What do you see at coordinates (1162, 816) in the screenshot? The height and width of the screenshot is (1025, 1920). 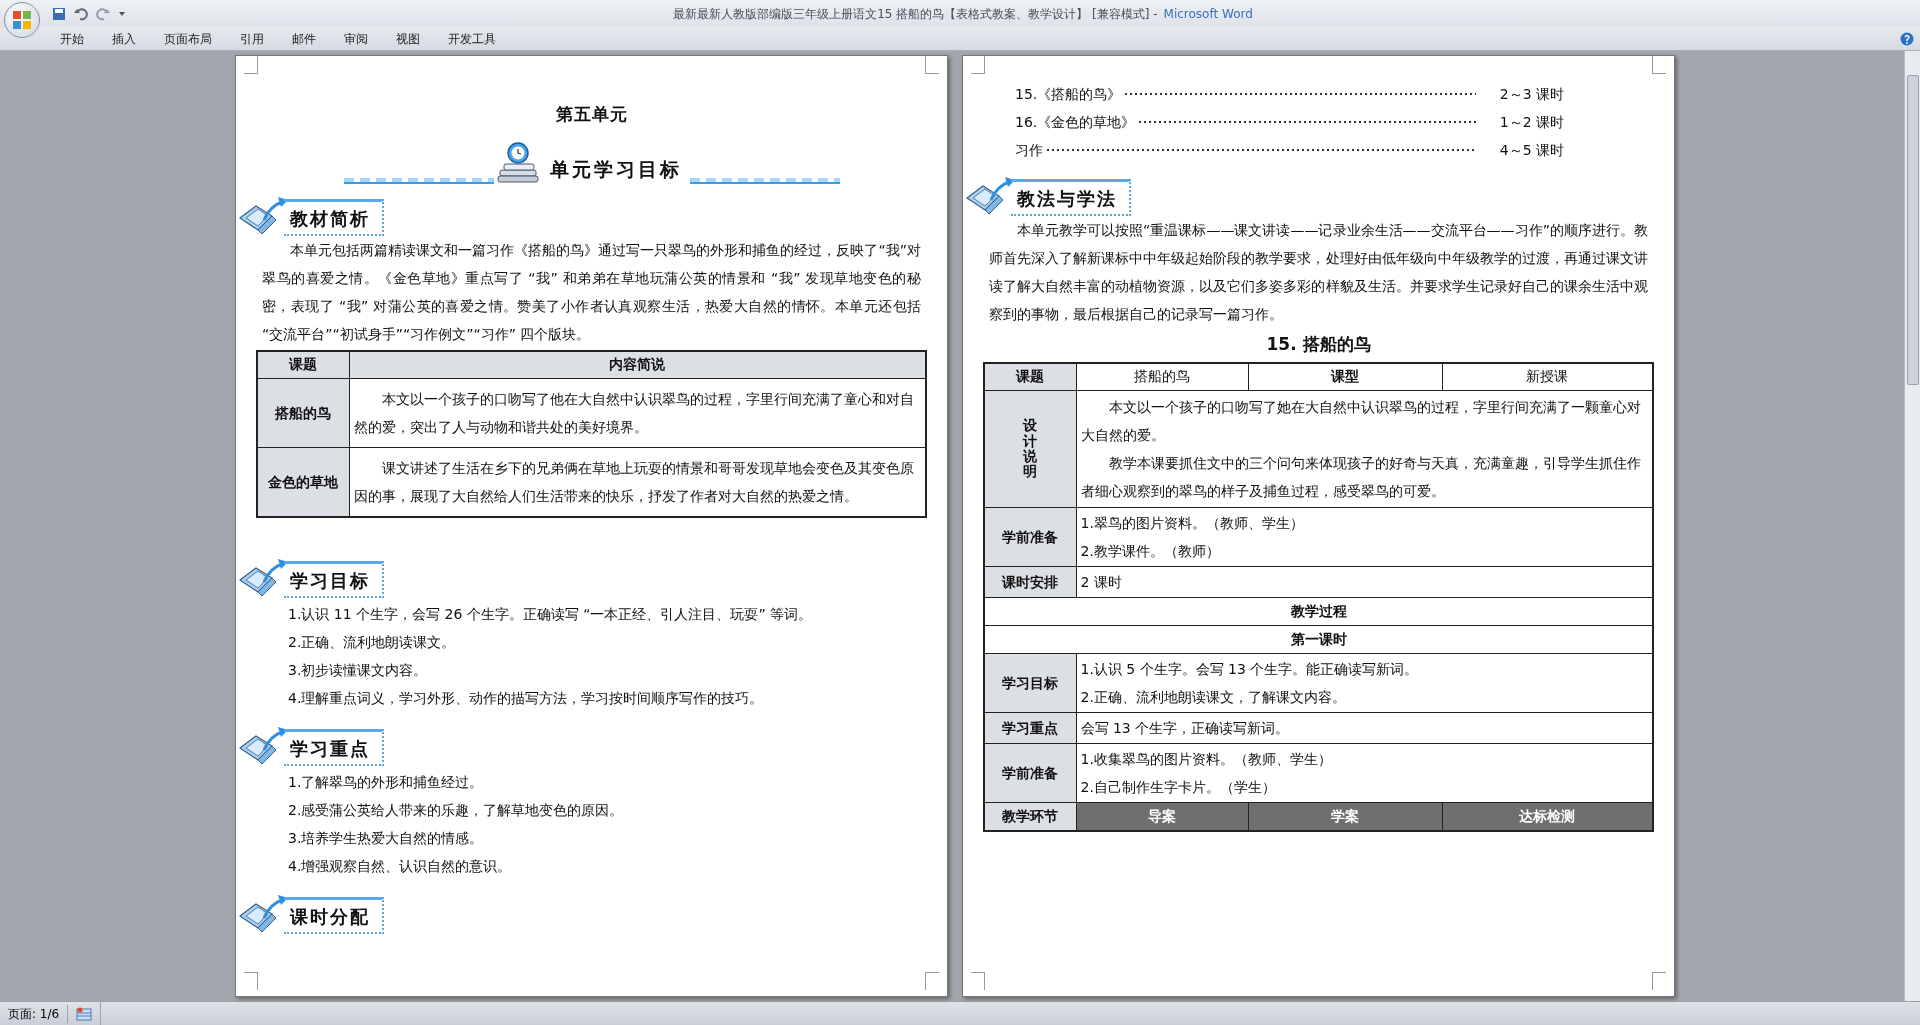 I see `table-header-cell: 导案` at bounding box center [1162, 816].